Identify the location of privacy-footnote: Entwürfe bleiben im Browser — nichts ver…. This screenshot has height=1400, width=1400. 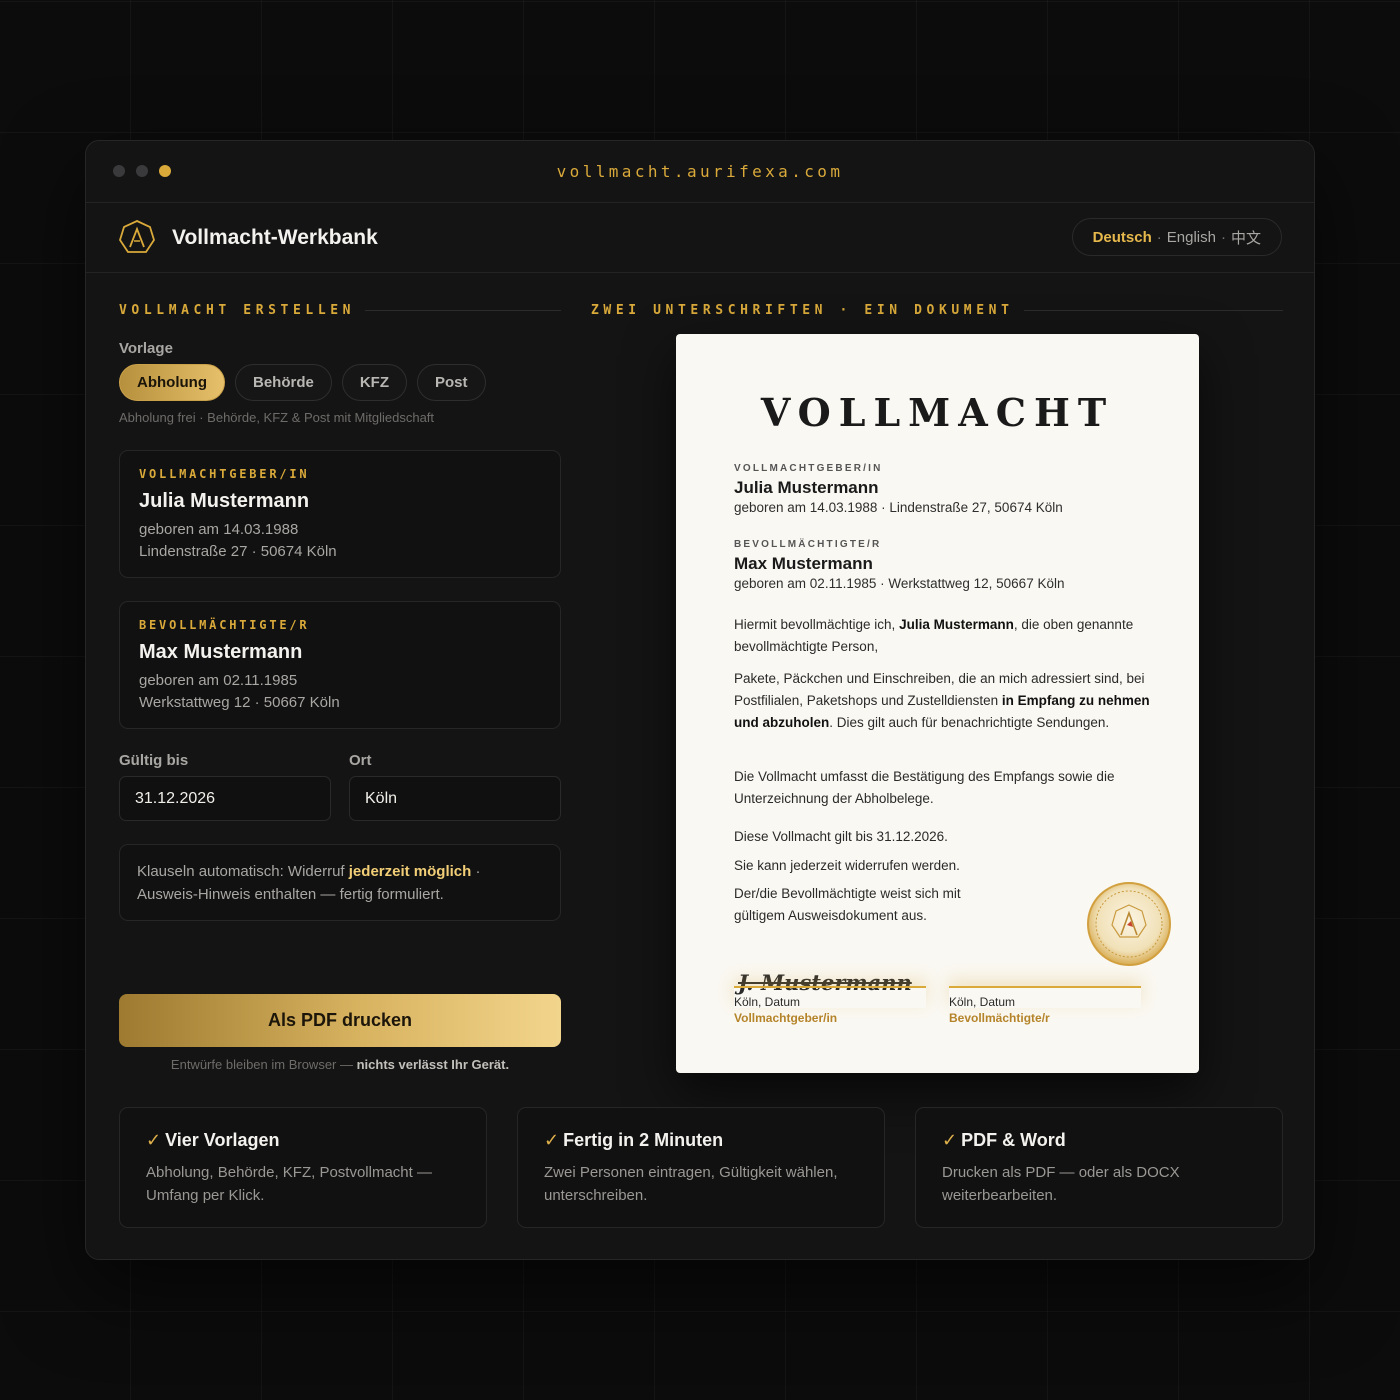
(340, 1064).